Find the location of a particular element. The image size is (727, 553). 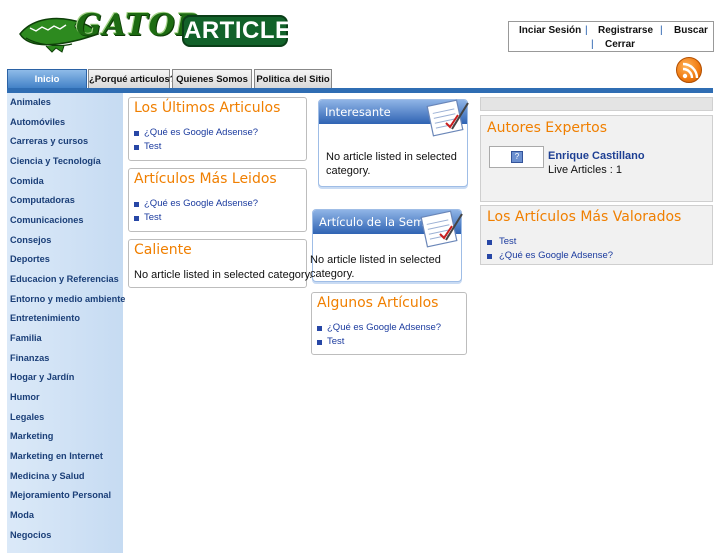

rss-glyph is located at coordinates (690, 70).